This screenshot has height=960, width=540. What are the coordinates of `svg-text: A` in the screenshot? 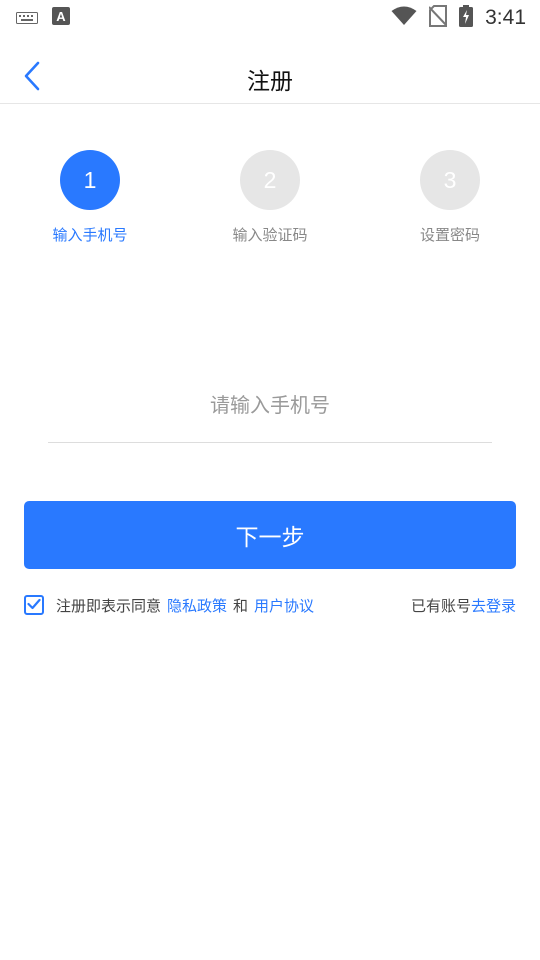 It's located at (61, 16).